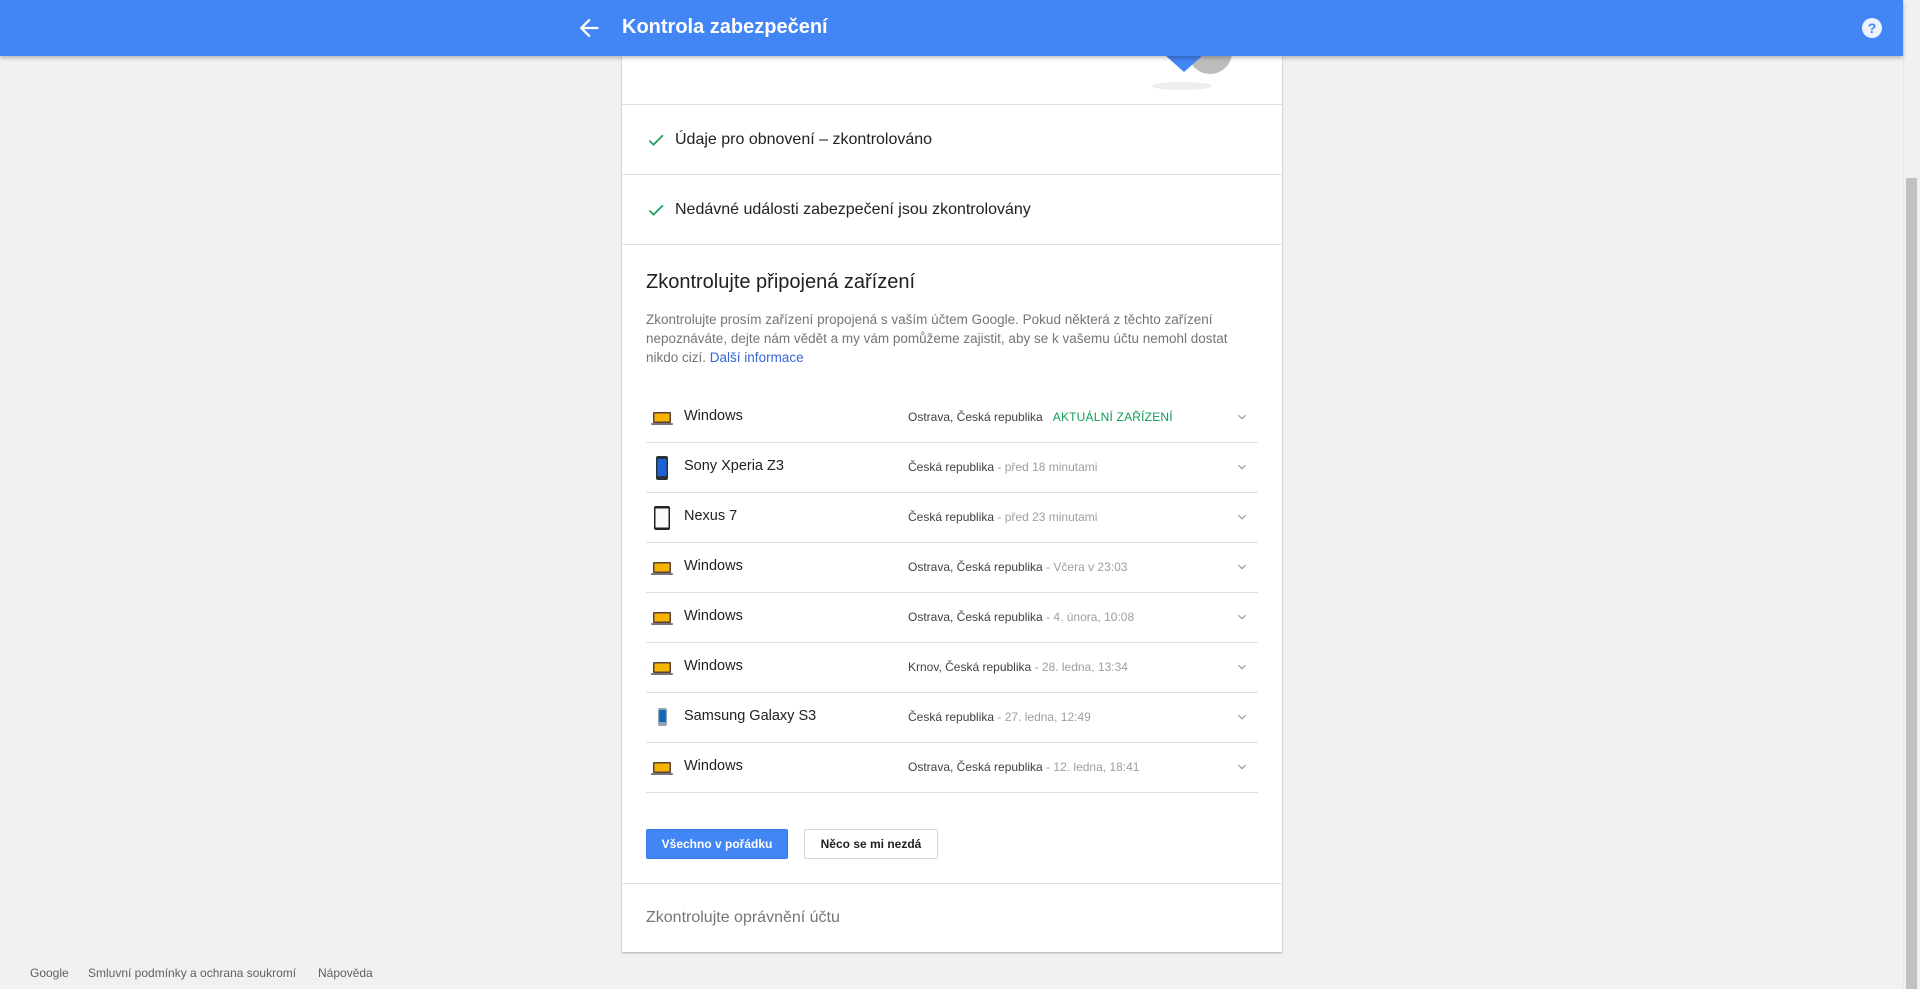 The image size is (1920, 989). What do you see at coordinates (871, 844) in the screenshot?
I see `something-wrong-button: Něco se mi nezdá` at bounding box center [871, 844].